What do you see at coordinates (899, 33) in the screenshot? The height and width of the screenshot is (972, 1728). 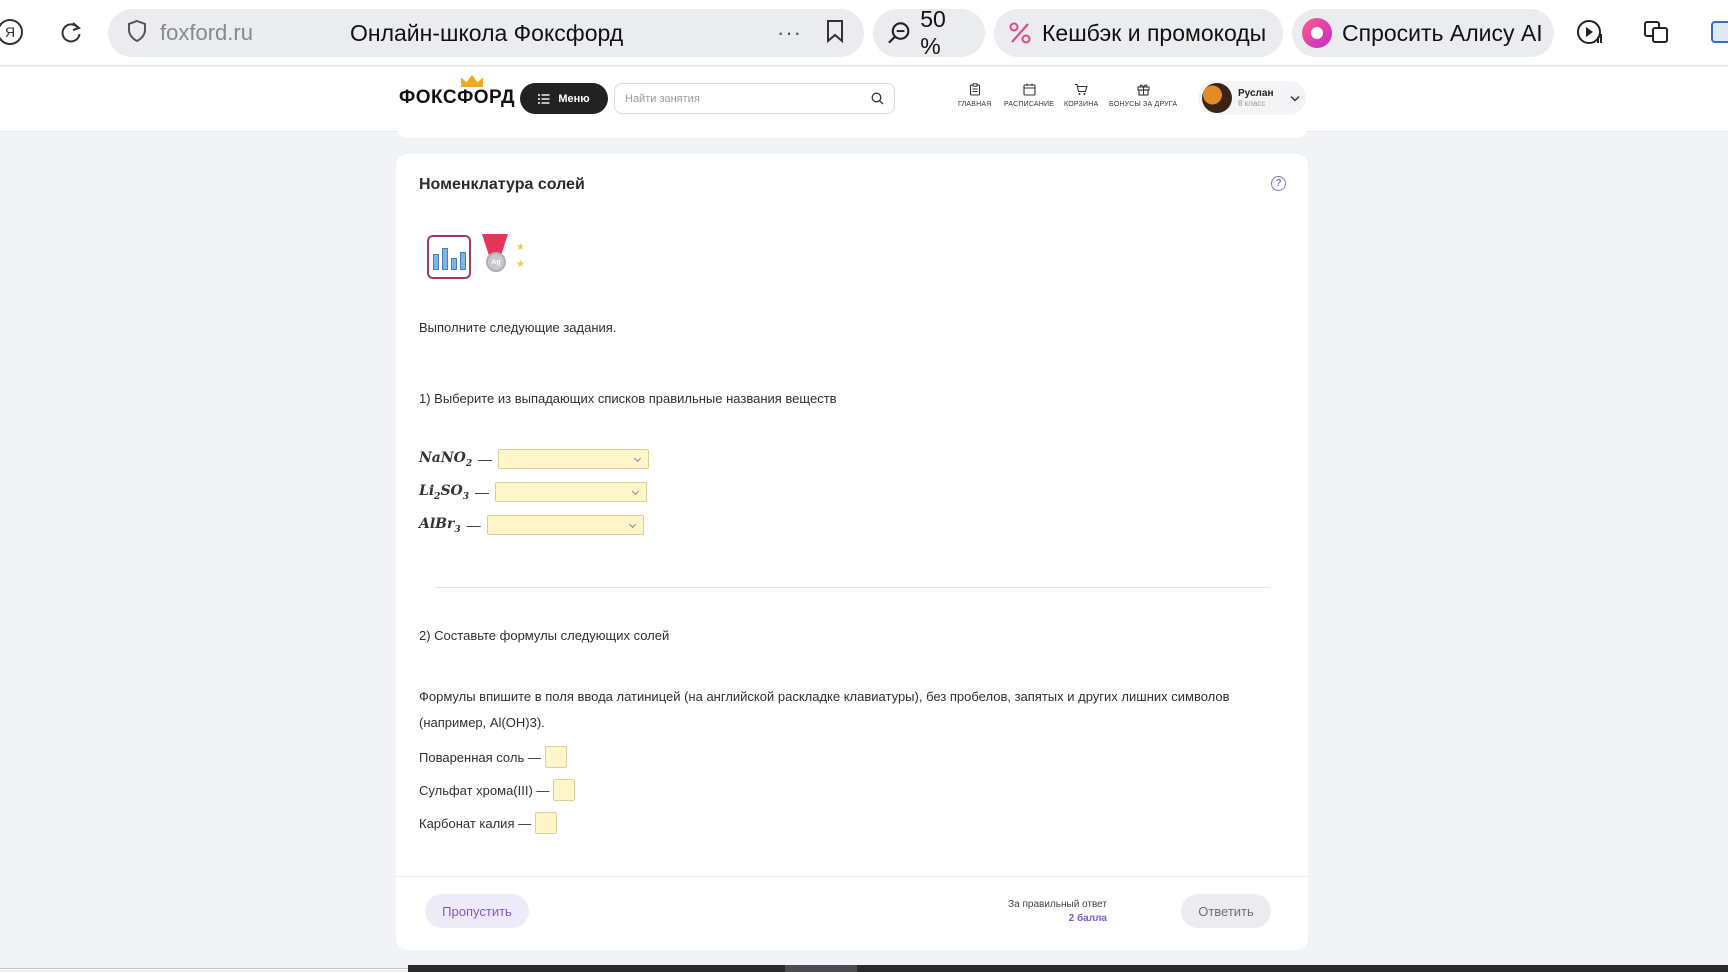 I see `zoom-icon` at bounding box center [899, 33].